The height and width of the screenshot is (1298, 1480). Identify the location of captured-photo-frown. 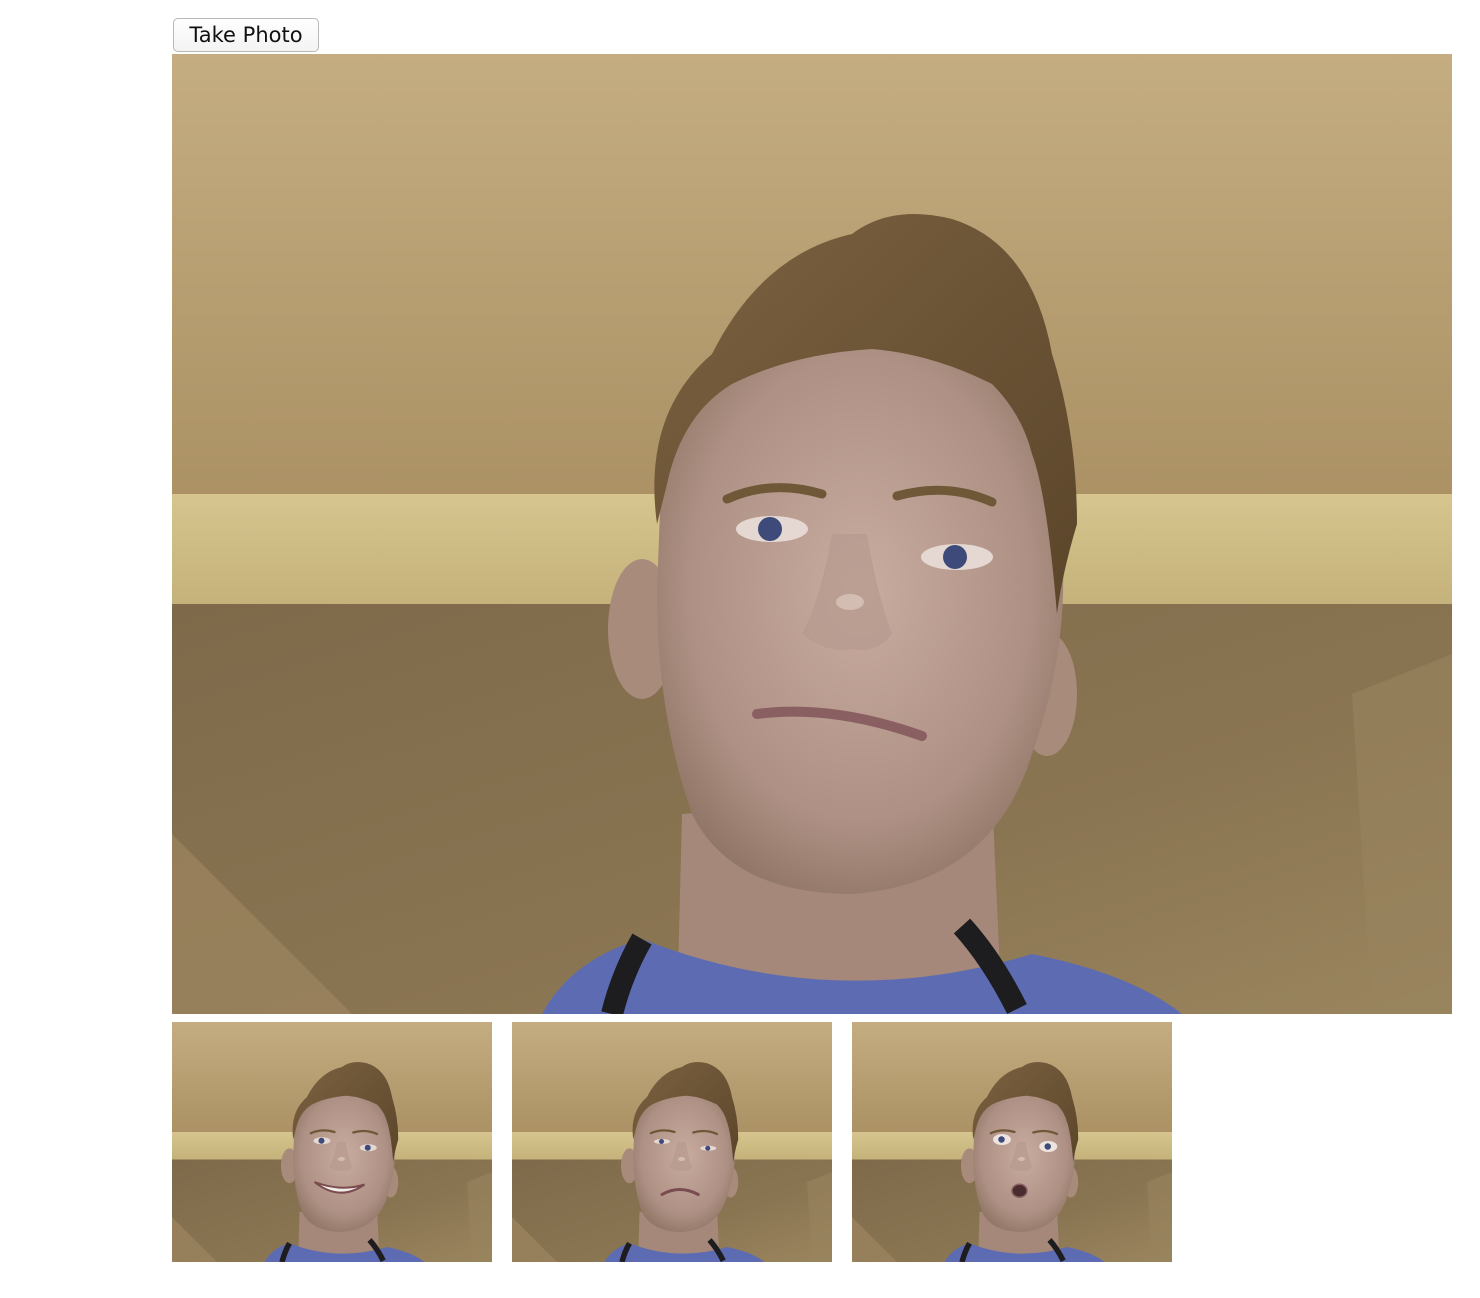
(672, 1142).